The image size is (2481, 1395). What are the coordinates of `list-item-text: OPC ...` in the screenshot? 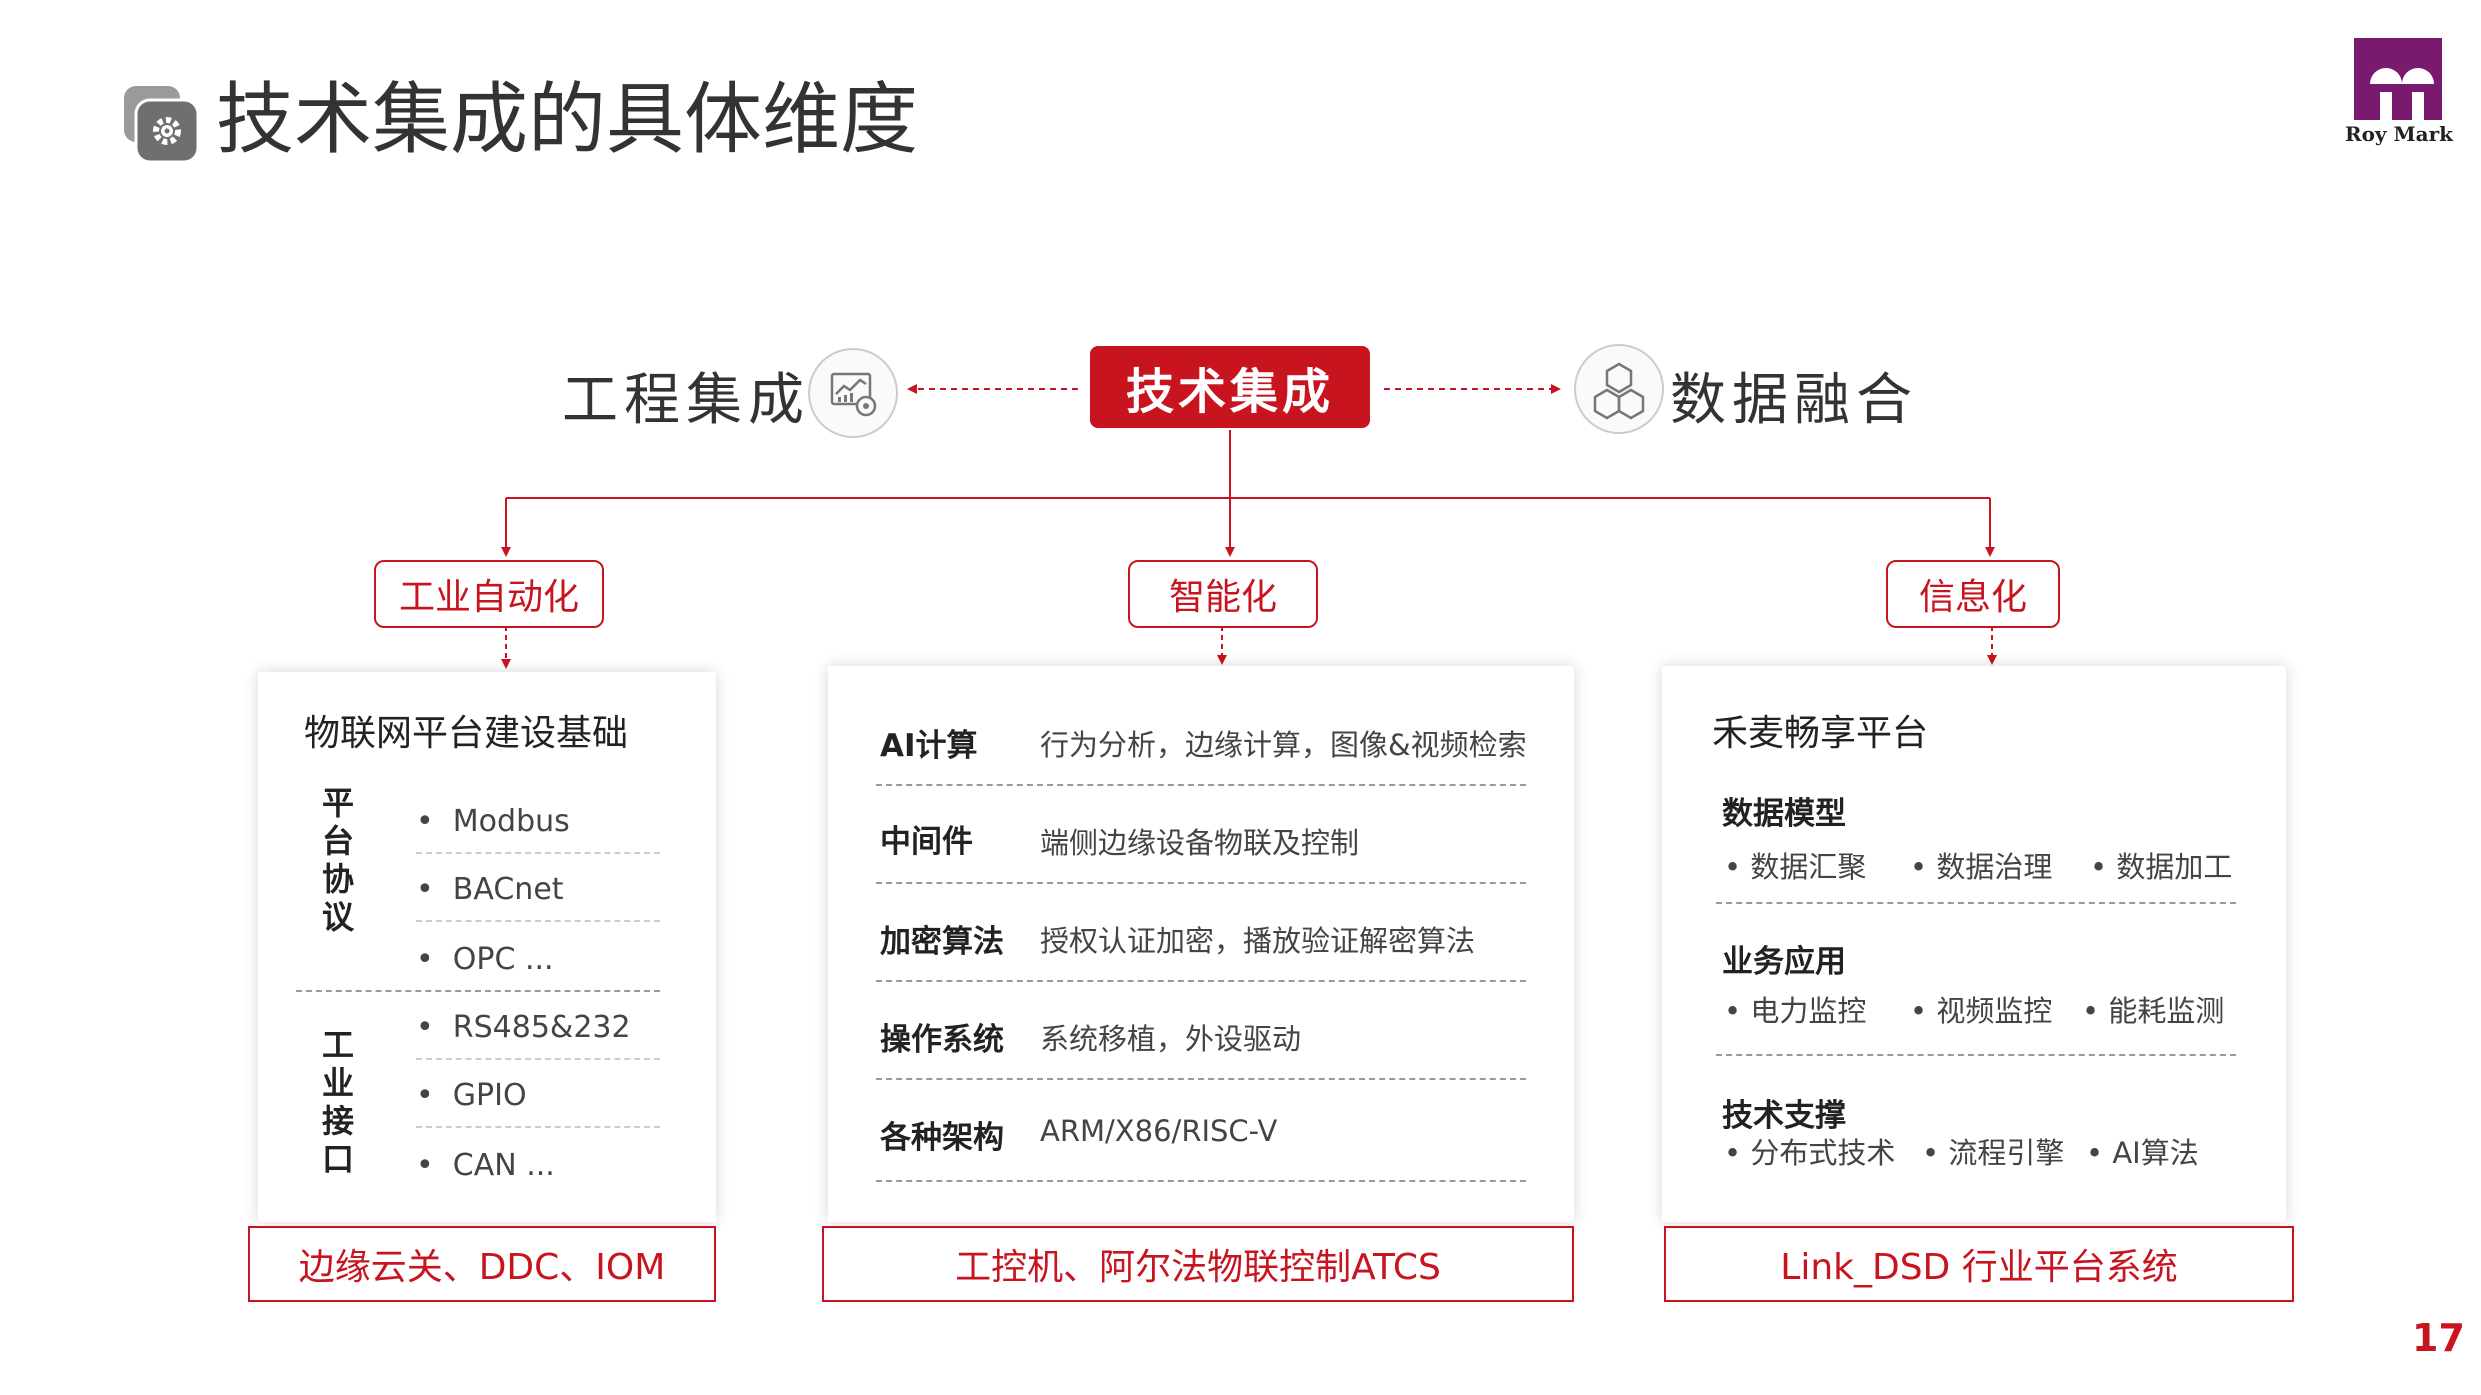 It's located at (503, 959).